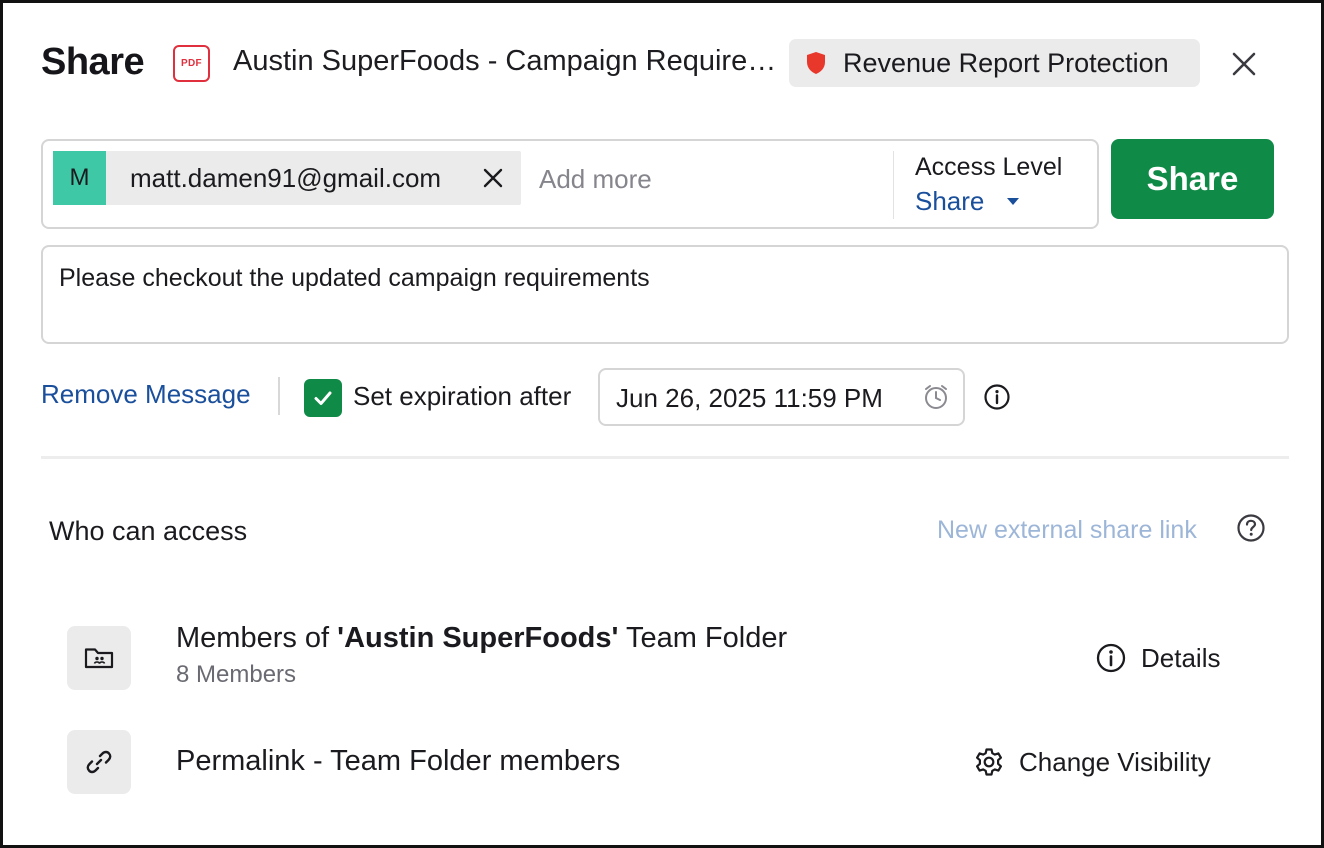 The image size is (1324, 848). I want to click on recipient-chip: M matt.damen91@gmail.com, so click(287, 178).